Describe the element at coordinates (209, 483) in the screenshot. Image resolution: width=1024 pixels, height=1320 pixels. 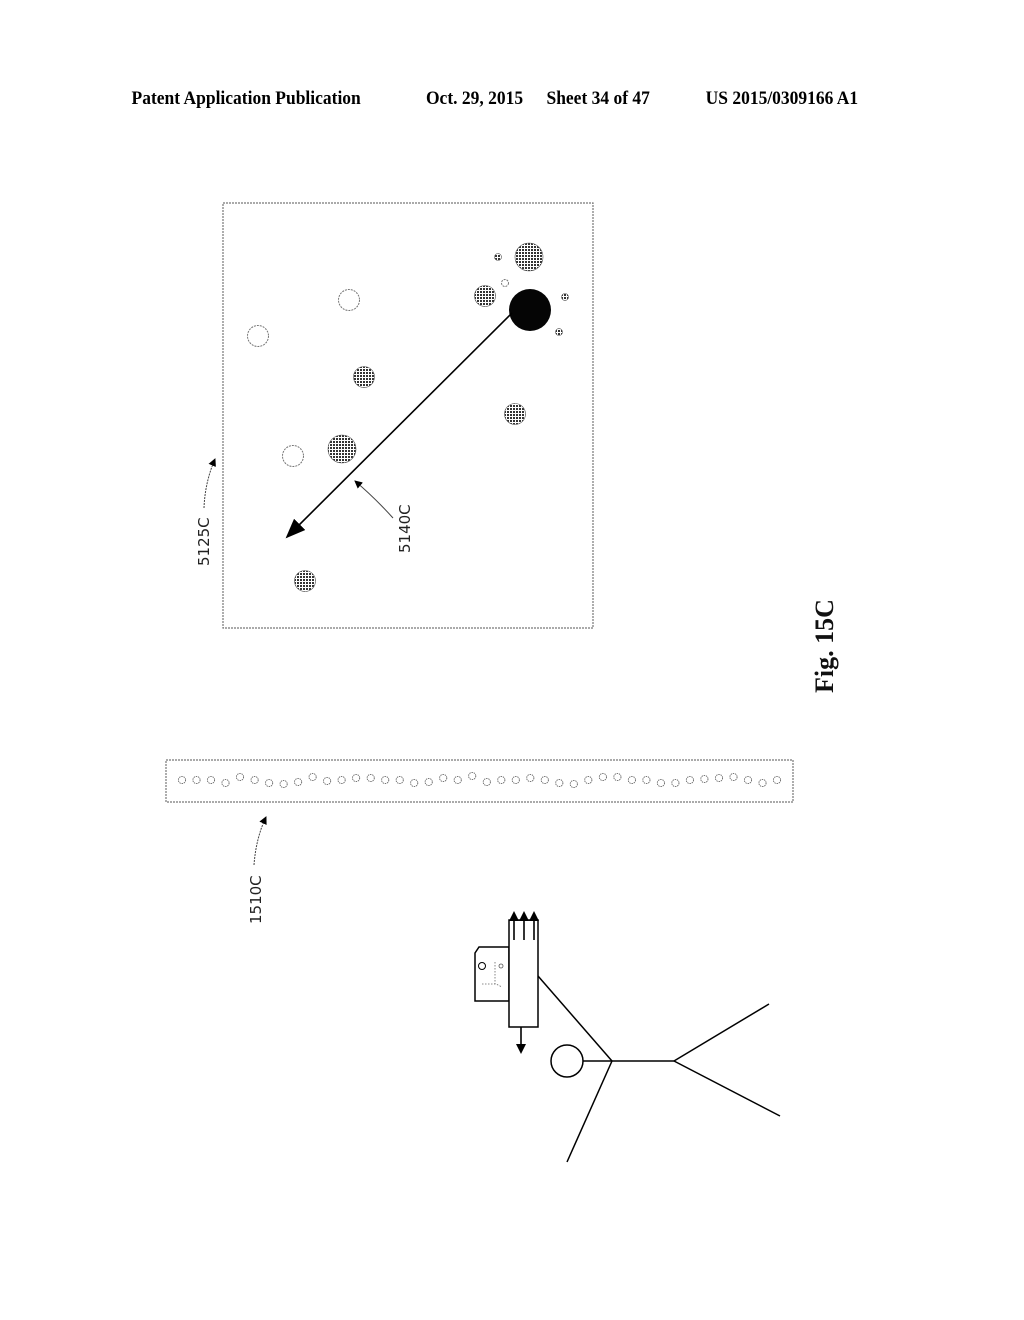
I see `view-panel-leader` at that location.